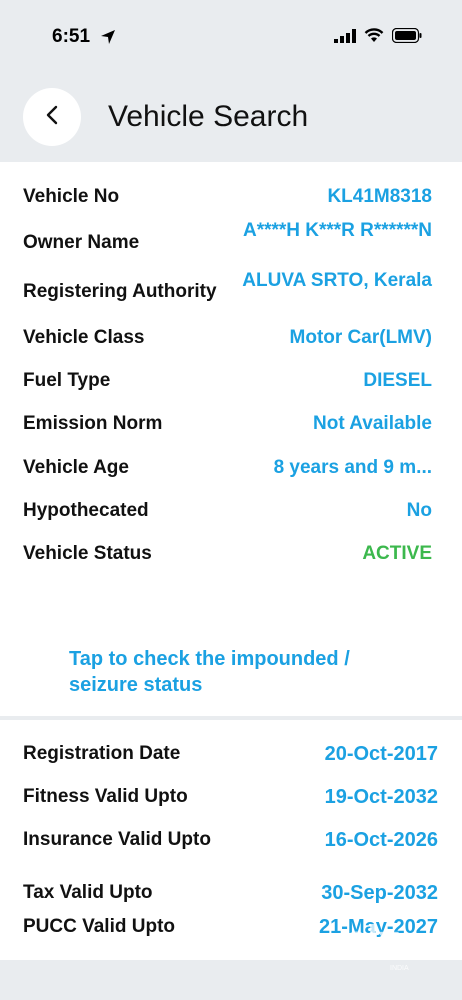 The image size is (462, 1000). Describe the element at coordinates (117, 839) in the screenshot. I see `validity-label: Insurance Valid Upto` at that location.